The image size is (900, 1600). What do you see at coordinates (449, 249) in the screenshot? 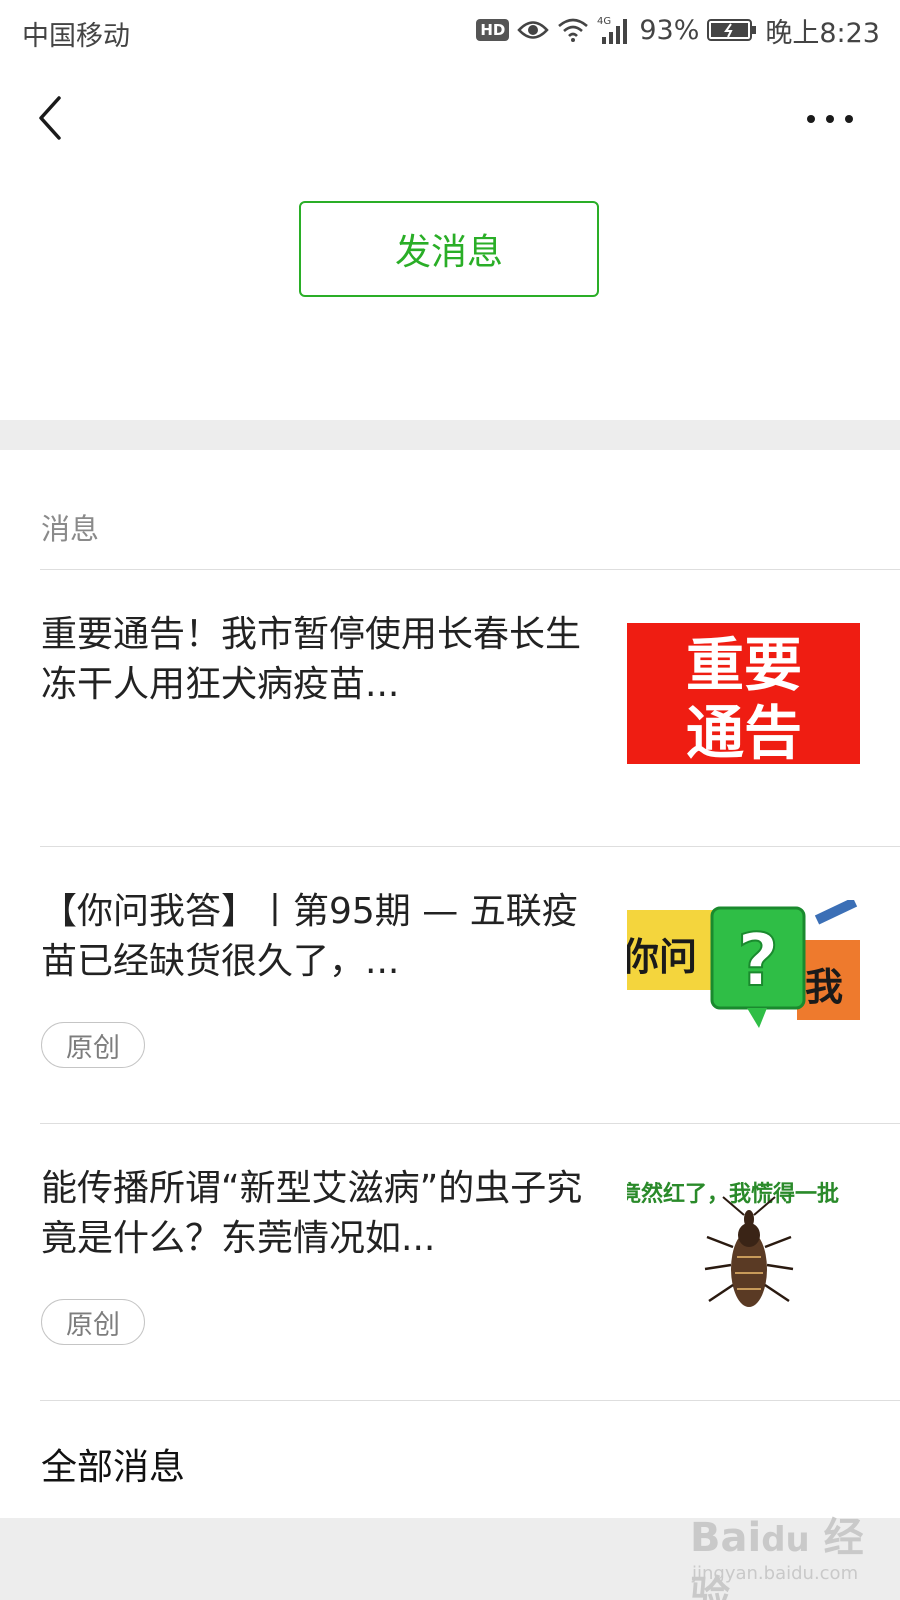
I see `send-message-button: 发消息` at bounding box center [449, 249].